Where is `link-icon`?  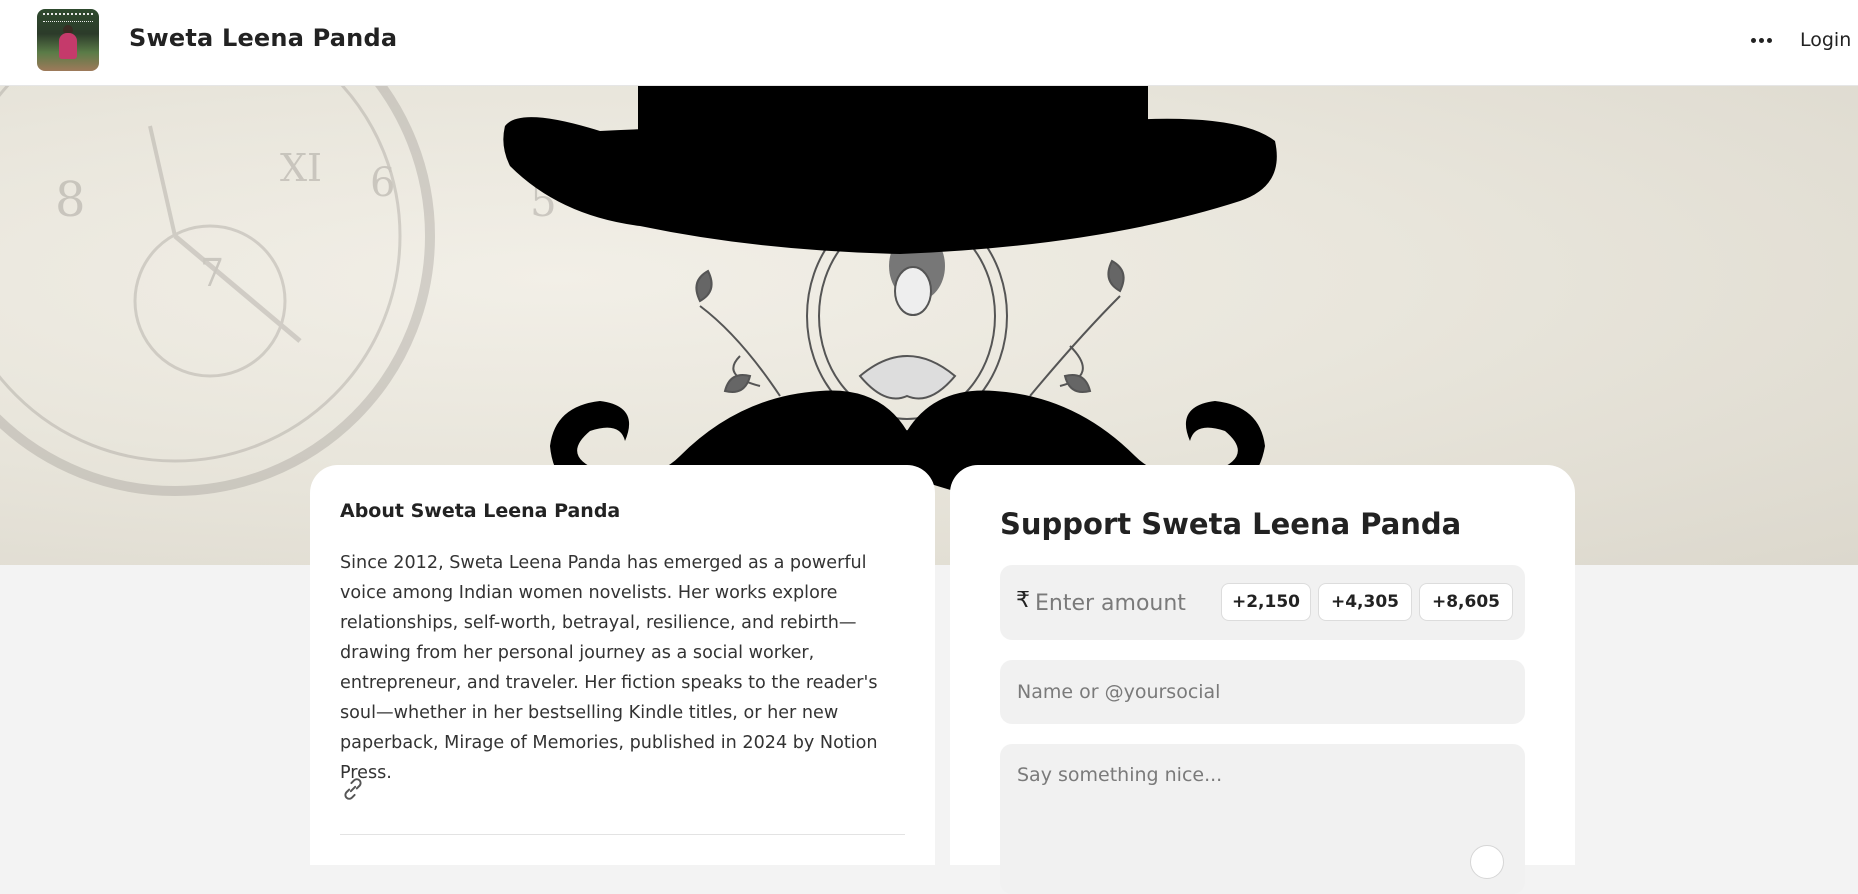
link-icon is located at coordinates (353, 789).